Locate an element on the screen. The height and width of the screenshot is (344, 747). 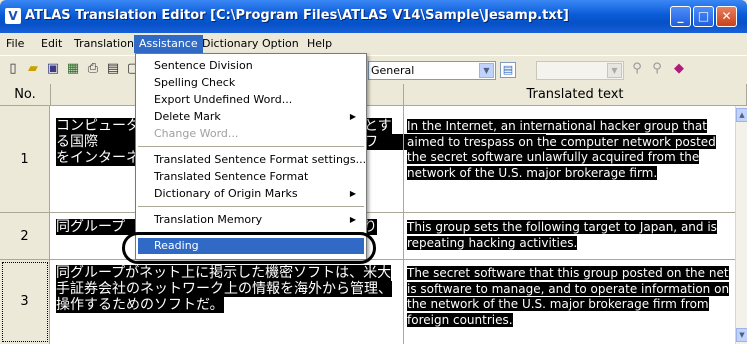
menu-file: File is located at coordinates (15, 44).